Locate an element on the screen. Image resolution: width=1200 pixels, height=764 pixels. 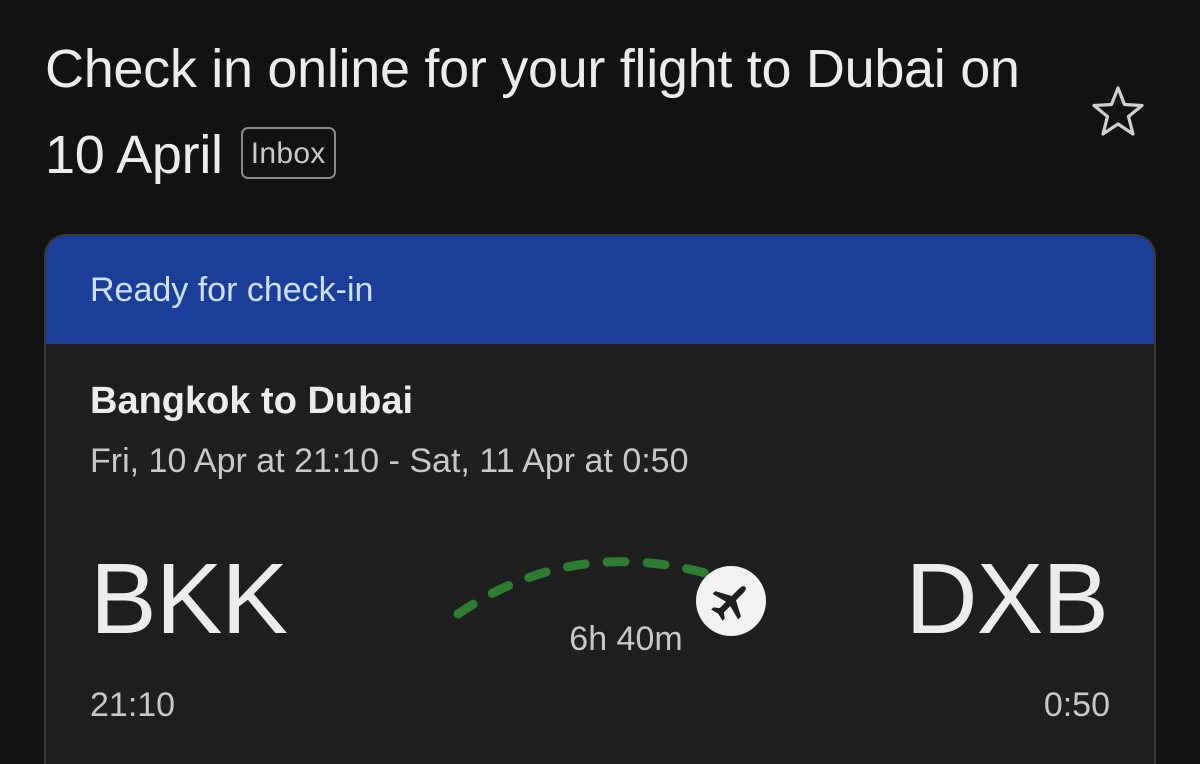
origin-airport-code: BKK is located at coordinates (189, 599).